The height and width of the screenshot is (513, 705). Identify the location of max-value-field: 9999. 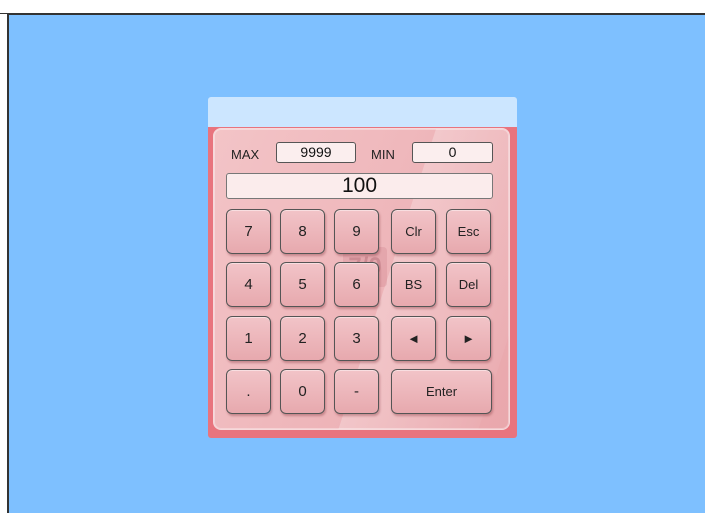
(316, 152).